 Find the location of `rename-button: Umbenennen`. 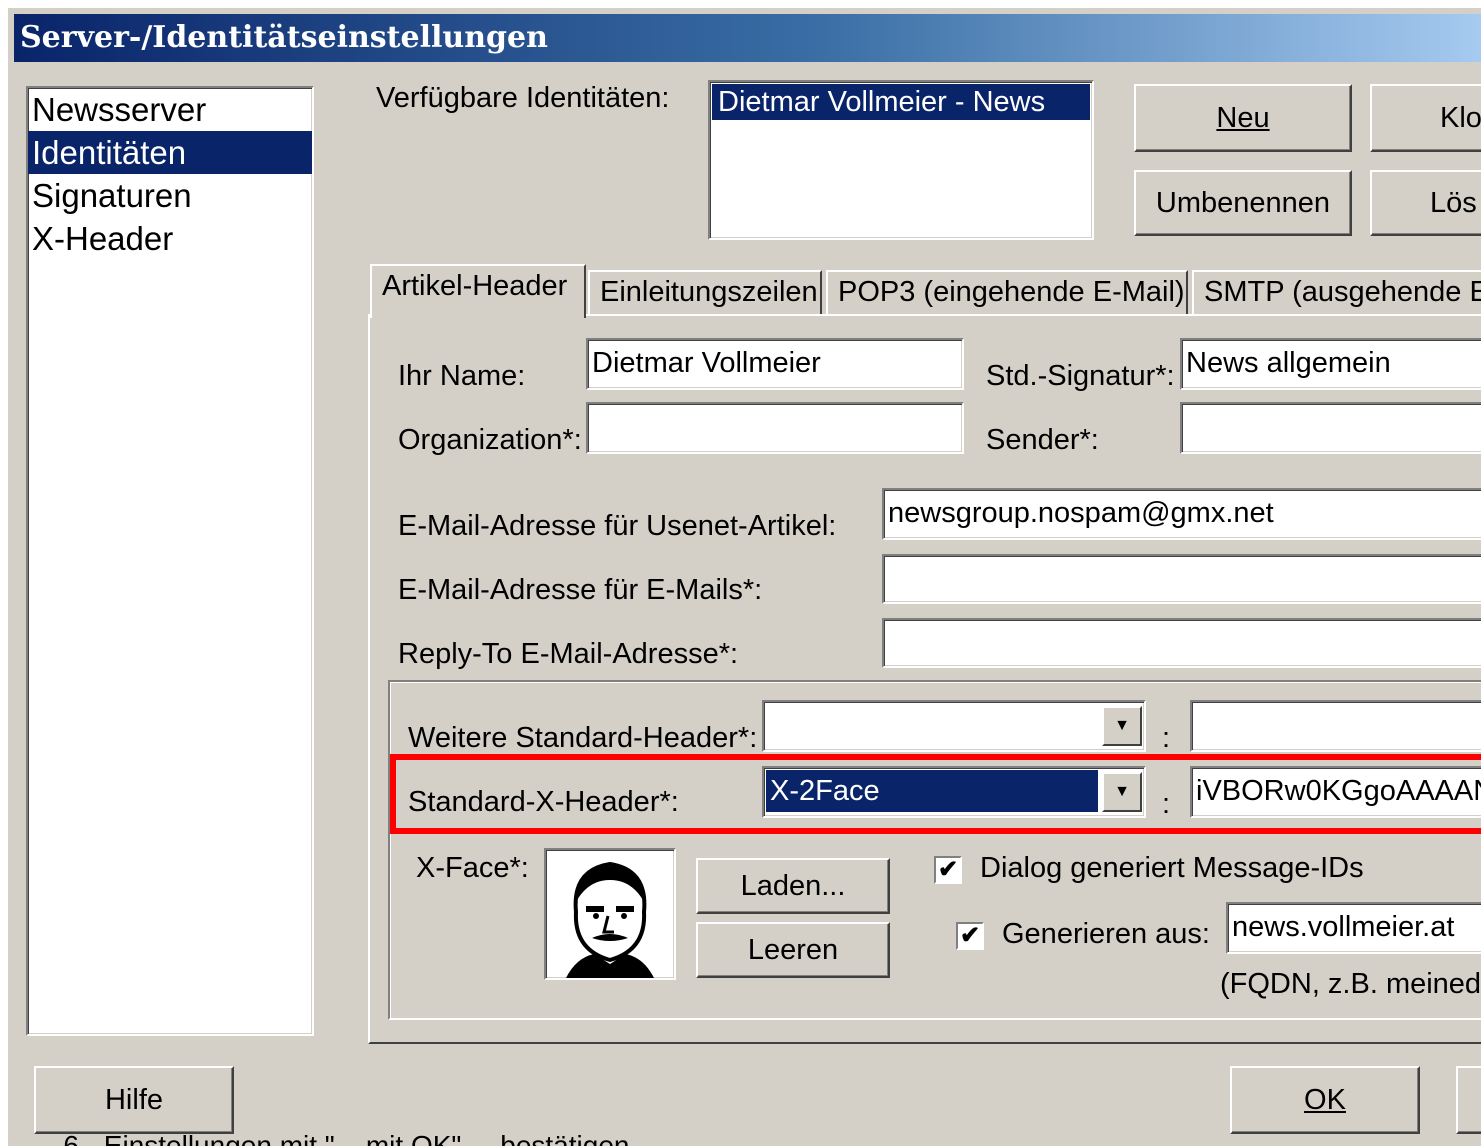

rename-button: Umbenennen is located at coordinates (1243, 203).